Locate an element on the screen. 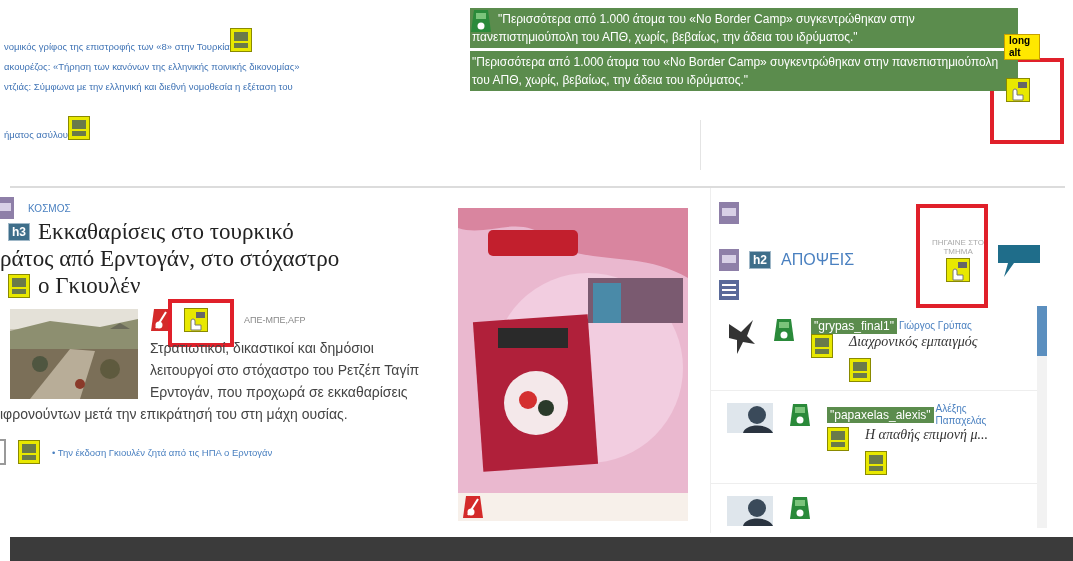  opinion-title: Διαχρονικός εμπαιγμός is located at coordinates (913, 342).